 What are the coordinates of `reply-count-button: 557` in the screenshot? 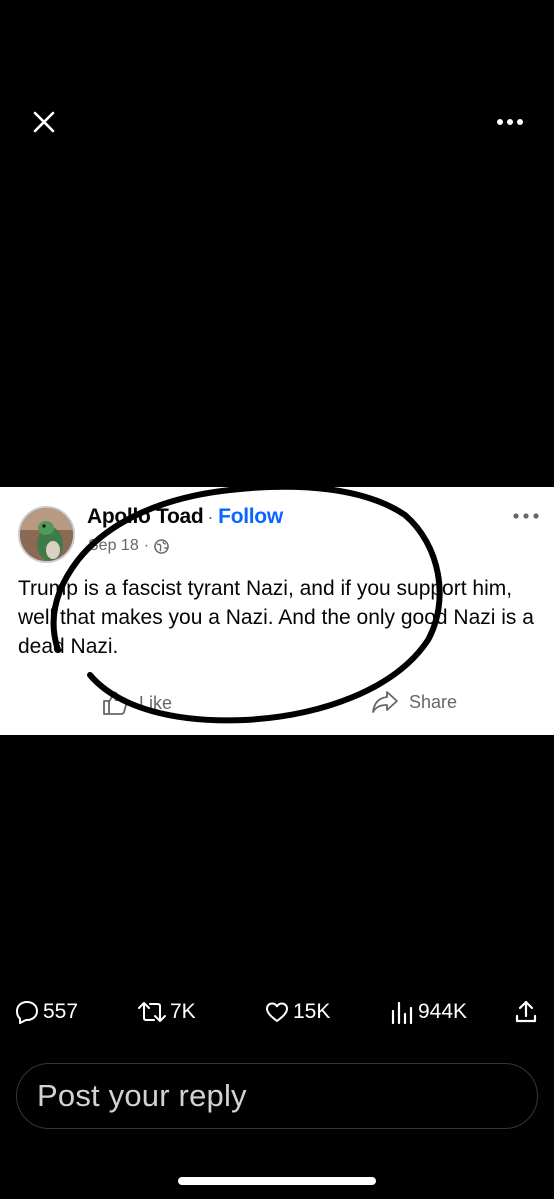 It's located at (46, 1012).